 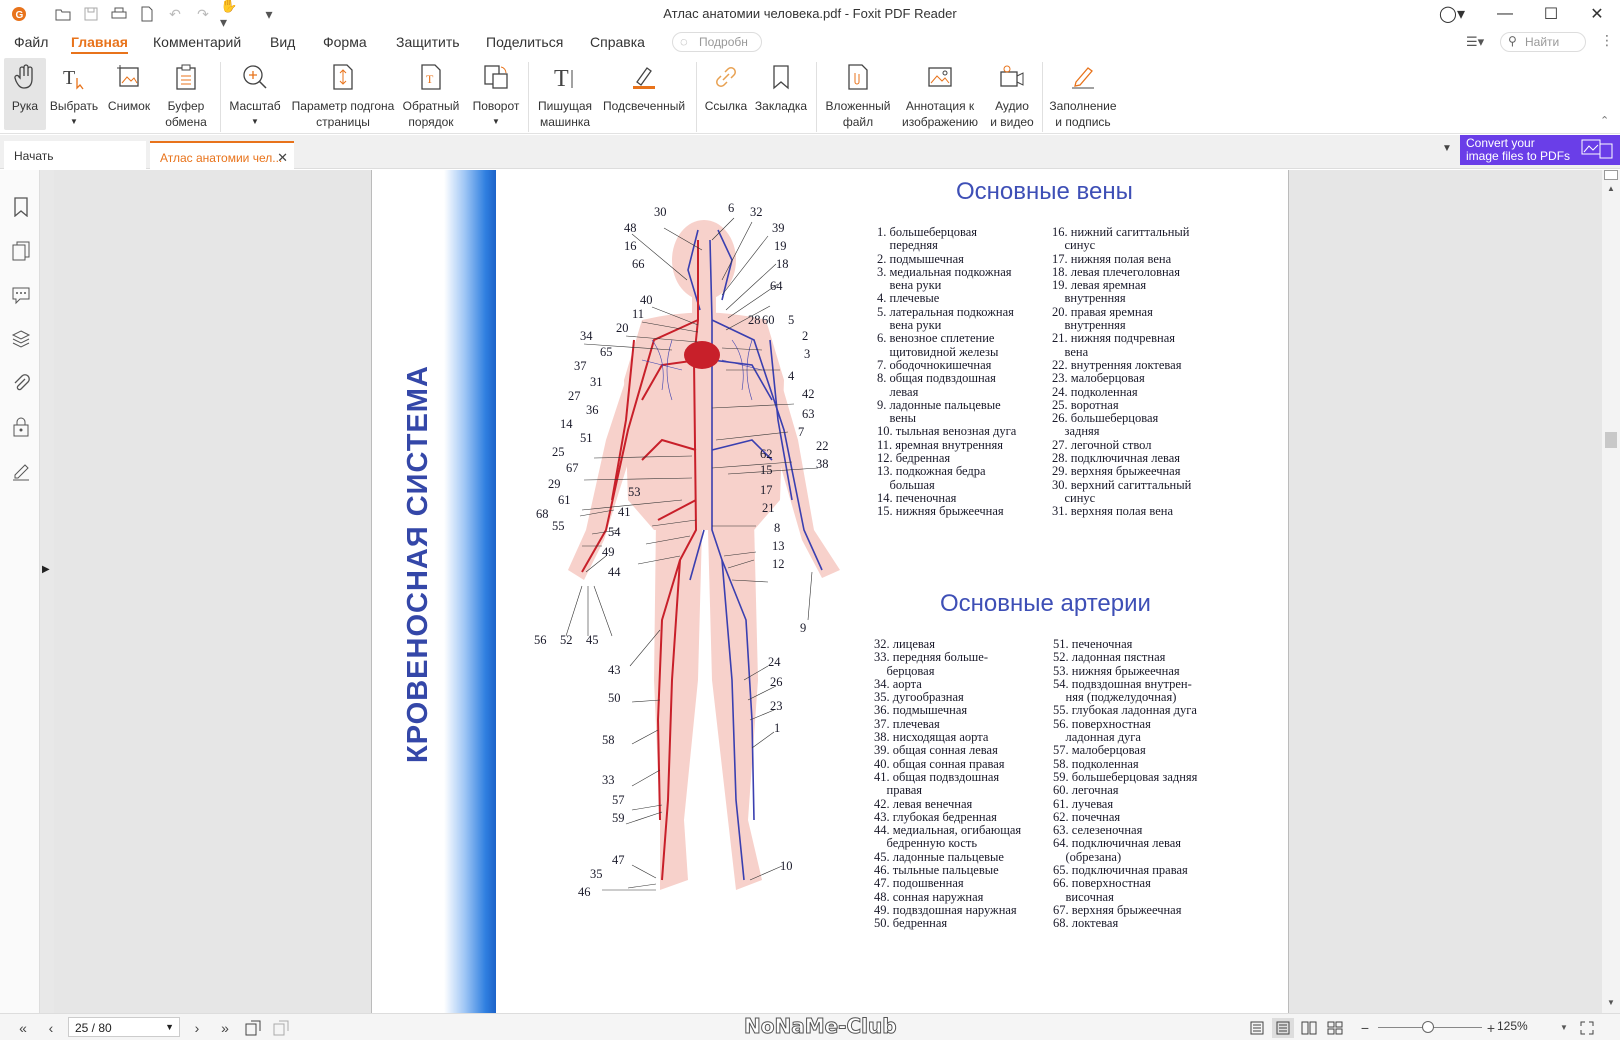 What do you see at coordinates (1540, 150) in the screenshot?
I see `promo-banner: Convert your image files to PDFs` at bounding box center [1540, 150].